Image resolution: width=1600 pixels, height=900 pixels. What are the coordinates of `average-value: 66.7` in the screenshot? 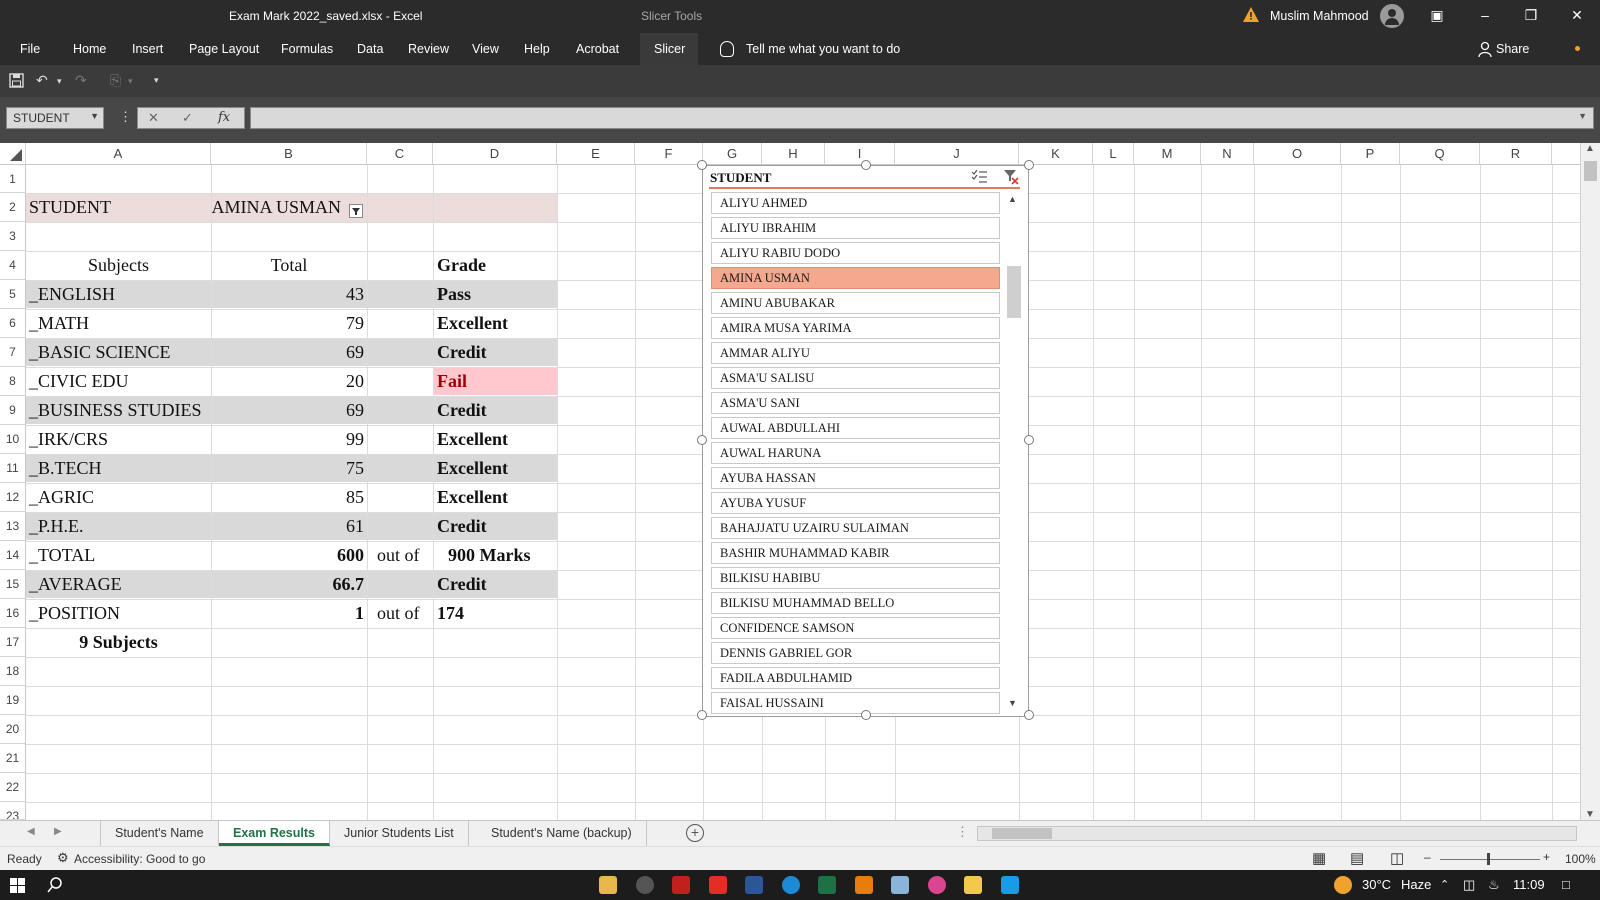 It's located at (288, 584).